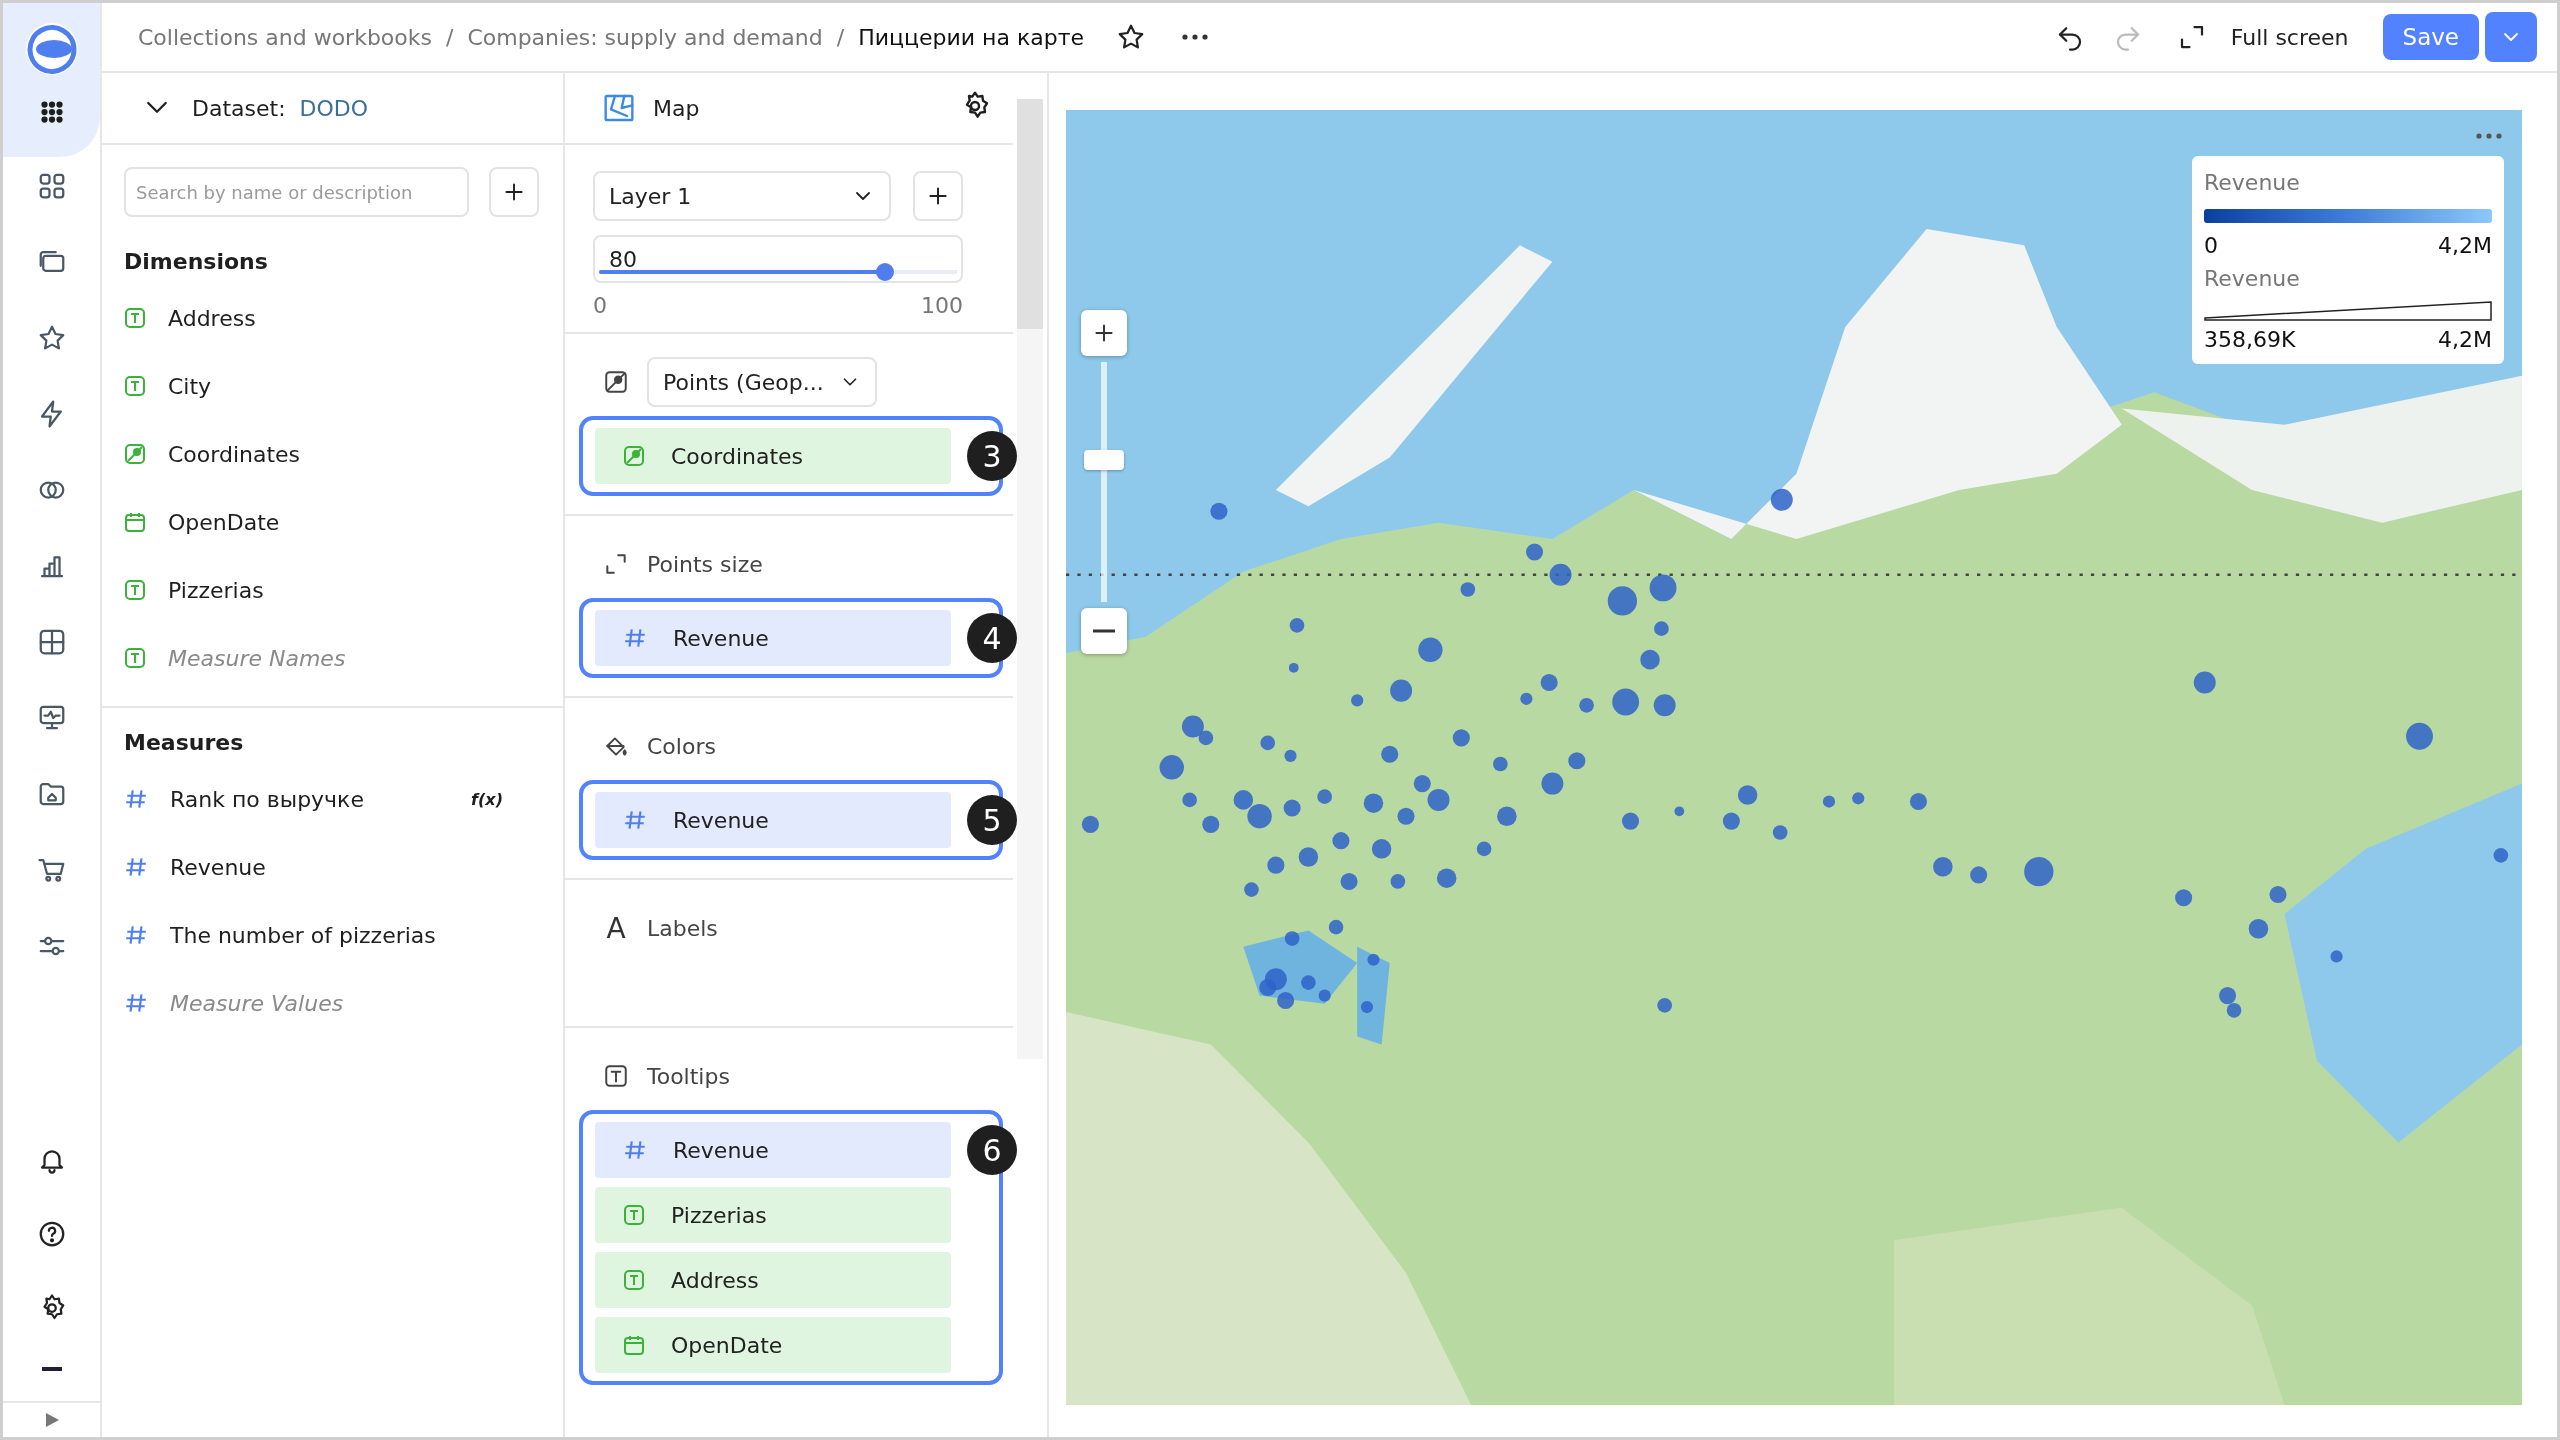  Describe the element at coordinates (2430, 37) in the screenshot. I see `save-button: Save` at that location.